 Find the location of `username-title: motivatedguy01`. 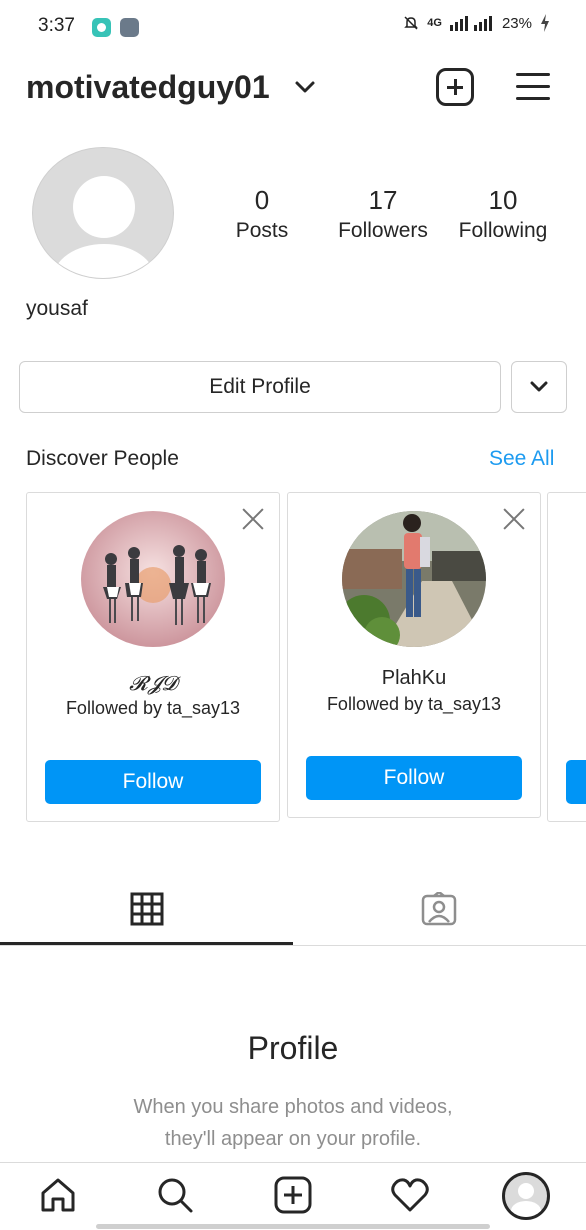

username-title: motivatedguy01 is located at coordinates (148, 87).